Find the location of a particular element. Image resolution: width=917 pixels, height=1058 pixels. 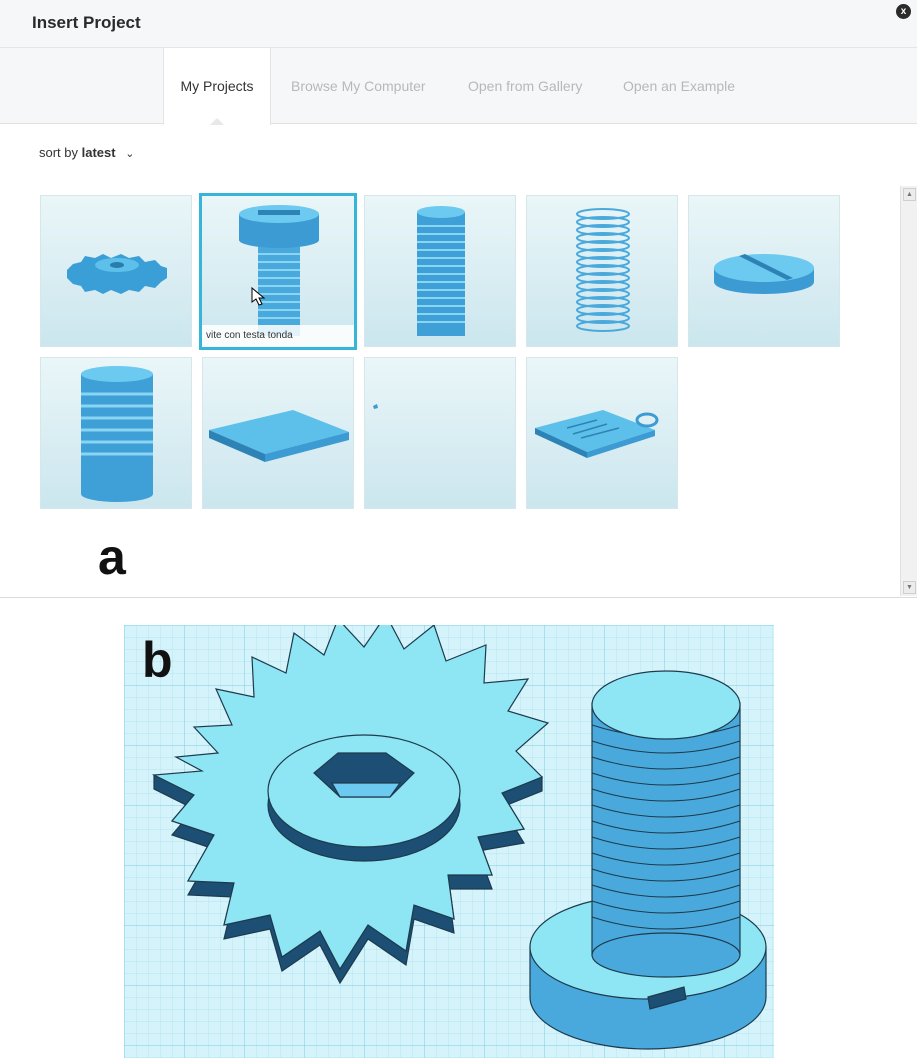

dialog-title: Insert Project is located at coordinates (86, 22).